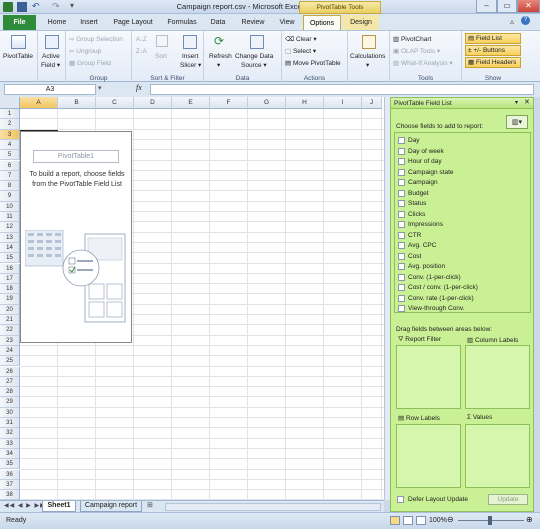  Describe the element at coordinates (56, 6) in the screenshot. I see `redo-icon: ↷` at that location.